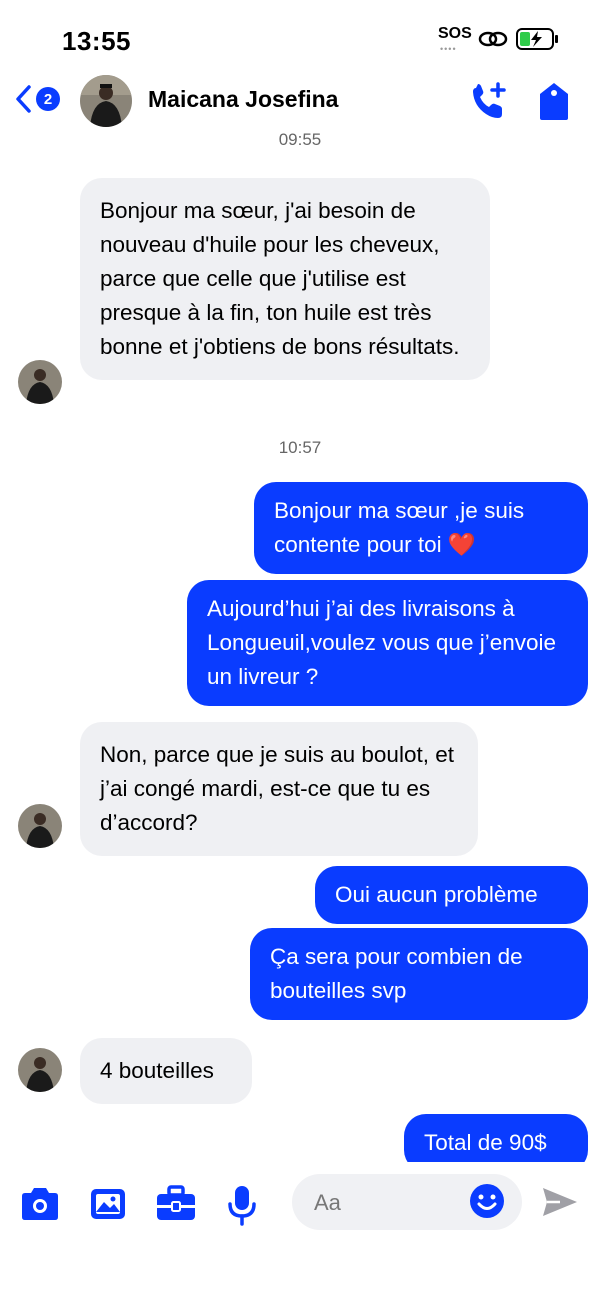 The width and height of the screenshot is (600, 1299). Describe the element at coordinates (108, 1204) in the screenshot. I see `image-icon` at that location.